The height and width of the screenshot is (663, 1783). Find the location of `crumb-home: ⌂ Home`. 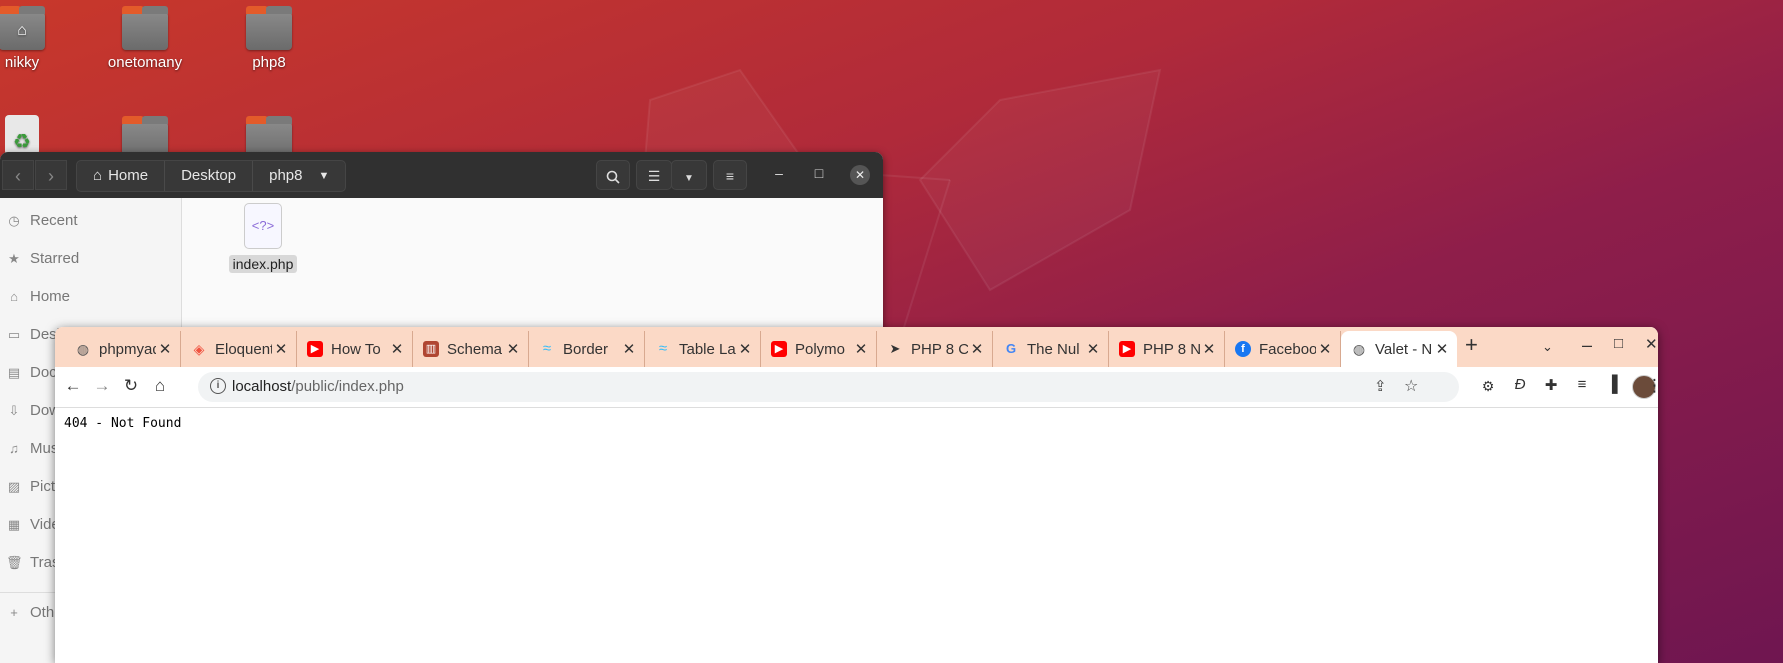

crumb-home: ⌂ Home is located at coordinates (121, 176).